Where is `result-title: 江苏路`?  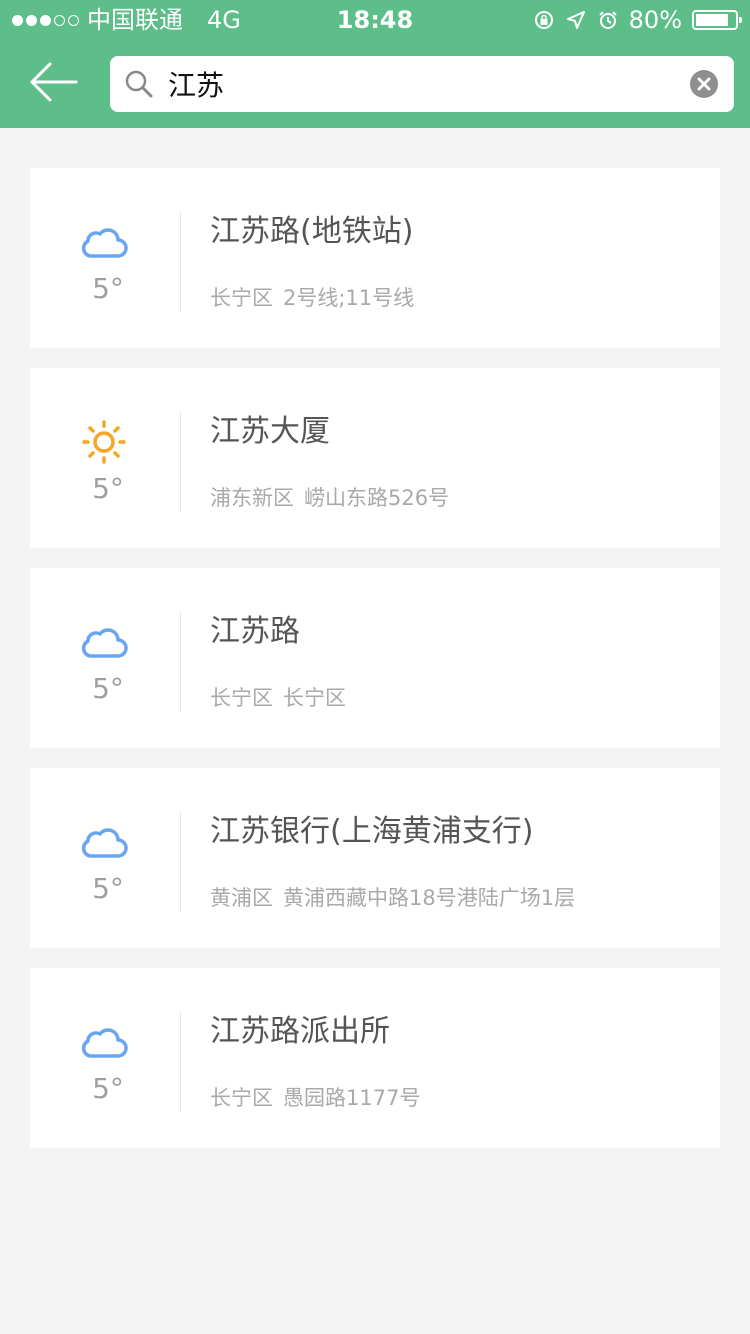 result-title: 江苏路 is located at coordinates (255, 631).